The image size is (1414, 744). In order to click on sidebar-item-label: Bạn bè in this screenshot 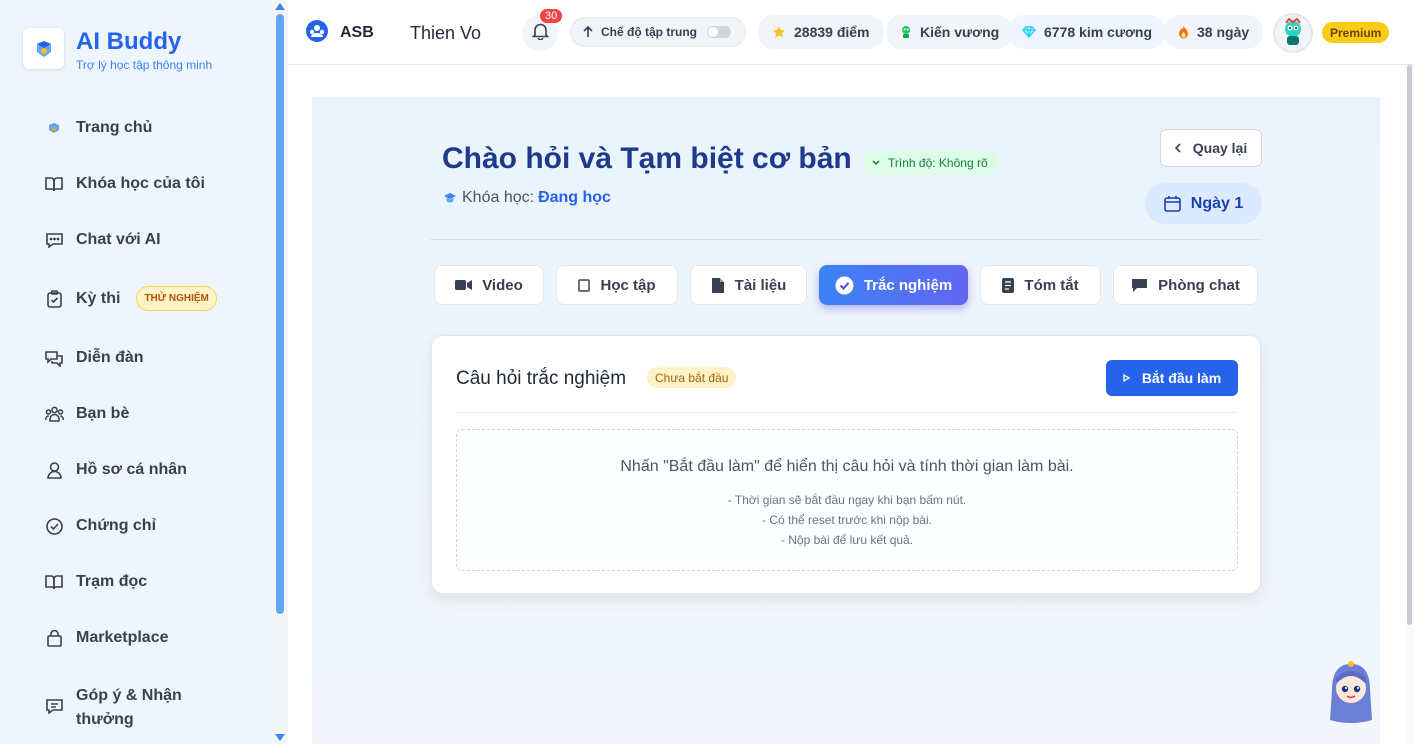, I will do `click(103, 413)`.